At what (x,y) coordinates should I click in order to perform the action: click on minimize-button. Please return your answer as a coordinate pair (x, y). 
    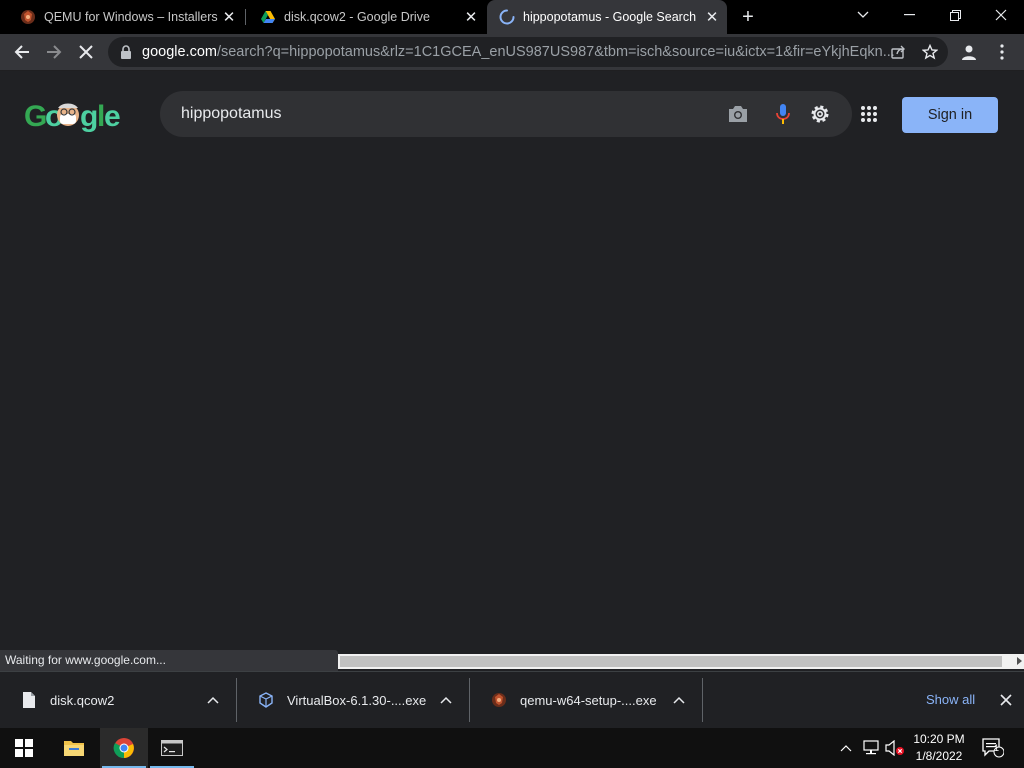
    Looking at the image, I should click on (909, 15).